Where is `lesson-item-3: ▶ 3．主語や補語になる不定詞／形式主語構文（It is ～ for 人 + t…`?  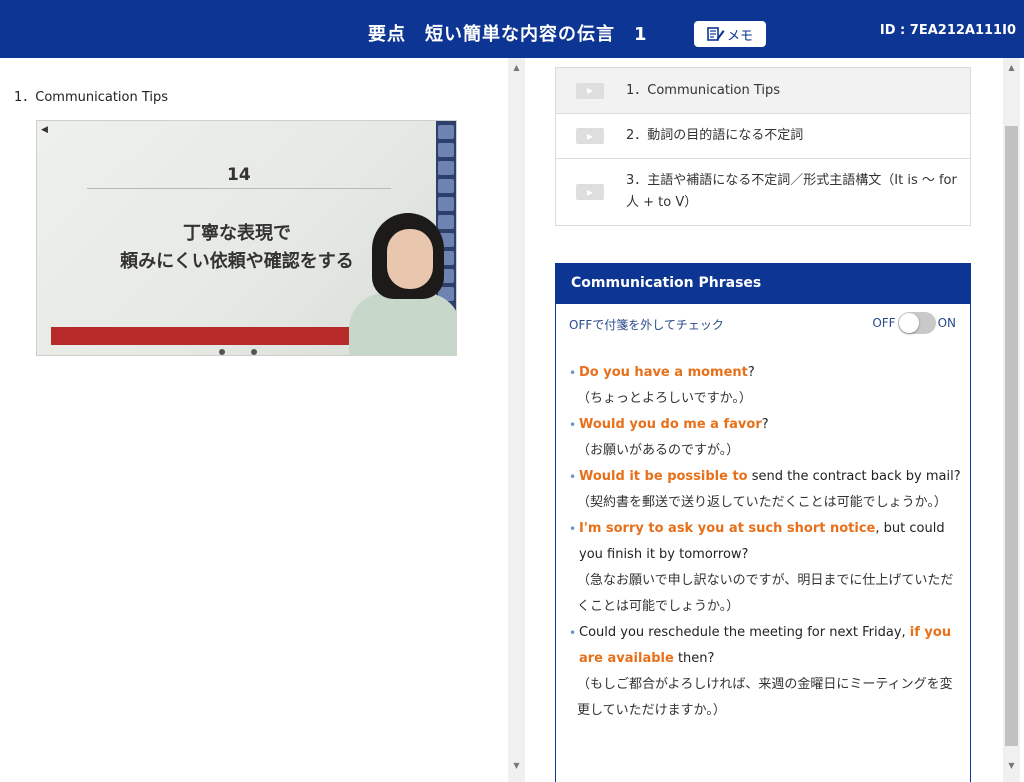
lesson-item-3: ▶ 3．主語や補語になる不定詞／形式主語構文（It is ～ for 人 + t… is located at coordinates (763, 192).